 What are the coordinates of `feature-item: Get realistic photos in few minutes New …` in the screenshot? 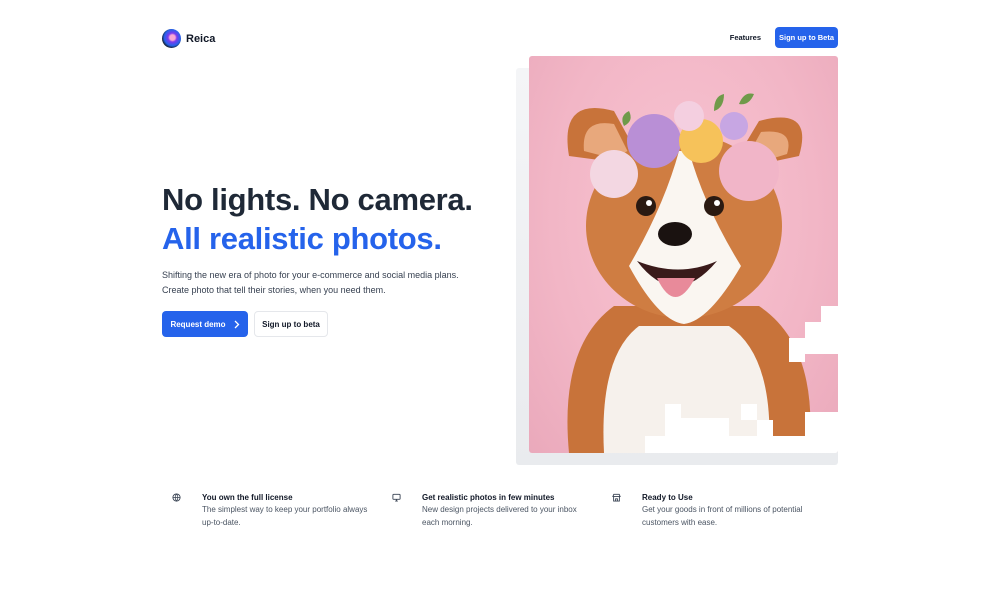 It's located at (502, 510).